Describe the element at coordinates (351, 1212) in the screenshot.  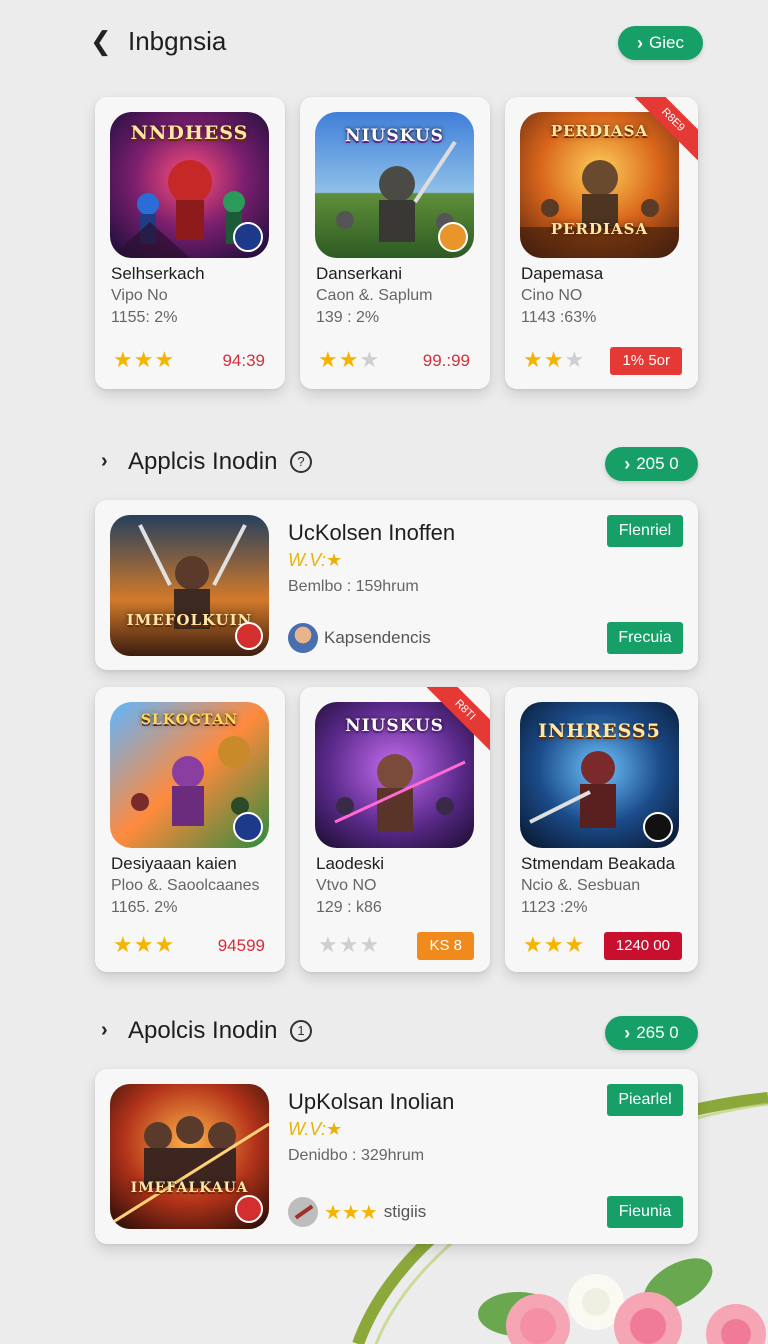
I see `developer-stars: ★★★` at that location.